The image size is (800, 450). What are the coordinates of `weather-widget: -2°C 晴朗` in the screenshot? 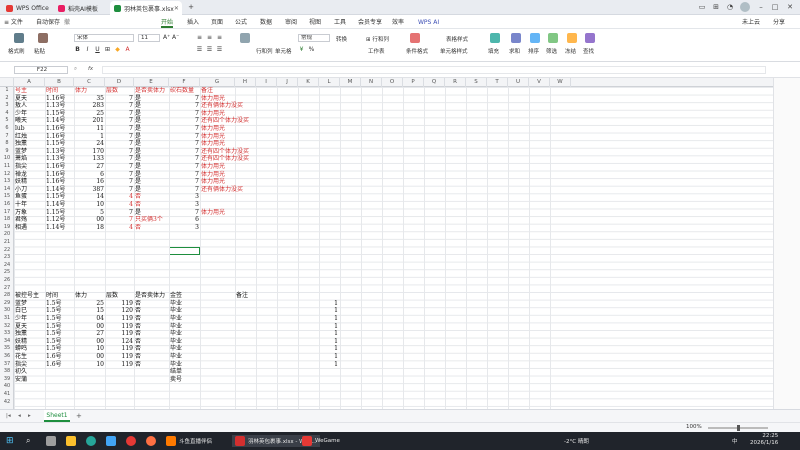 It's located at (576, 441).